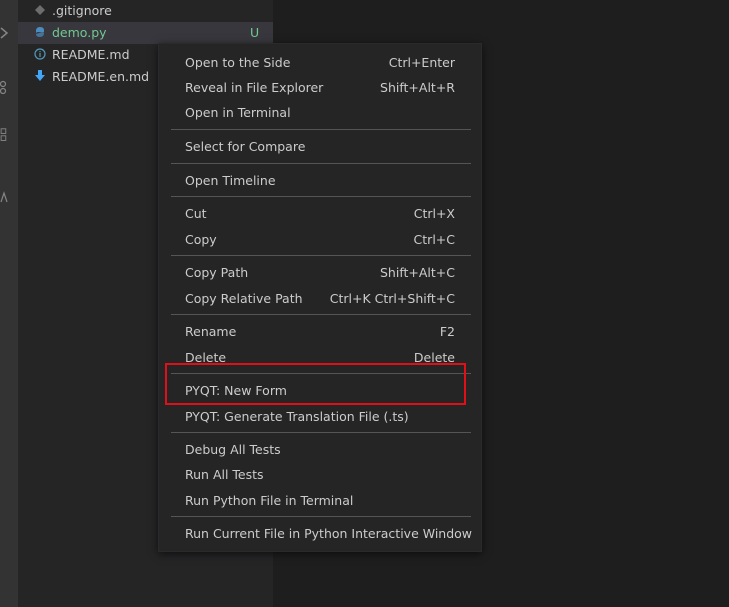  I want to click on menu-item-open-in-terminal: Open in Terminal, so click(320, 113).